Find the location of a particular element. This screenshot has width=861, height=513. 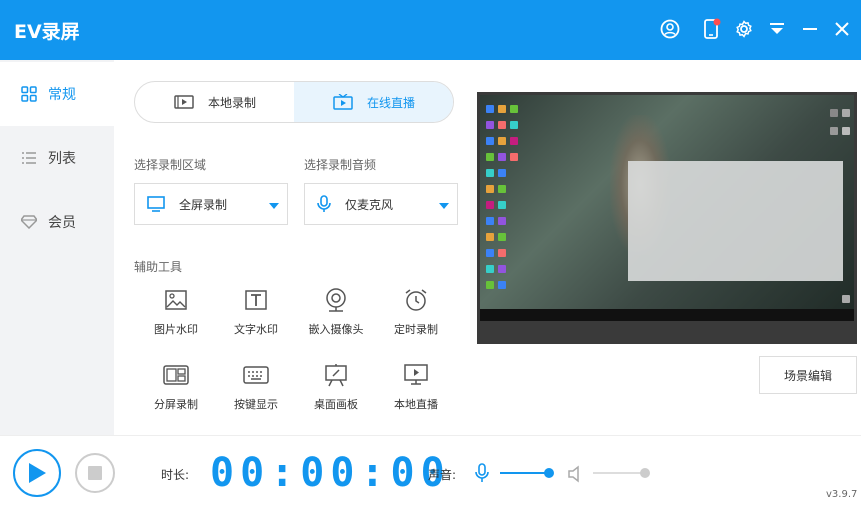

audio-select-value: 仅麦克风 is located at coordinates (369, 204).